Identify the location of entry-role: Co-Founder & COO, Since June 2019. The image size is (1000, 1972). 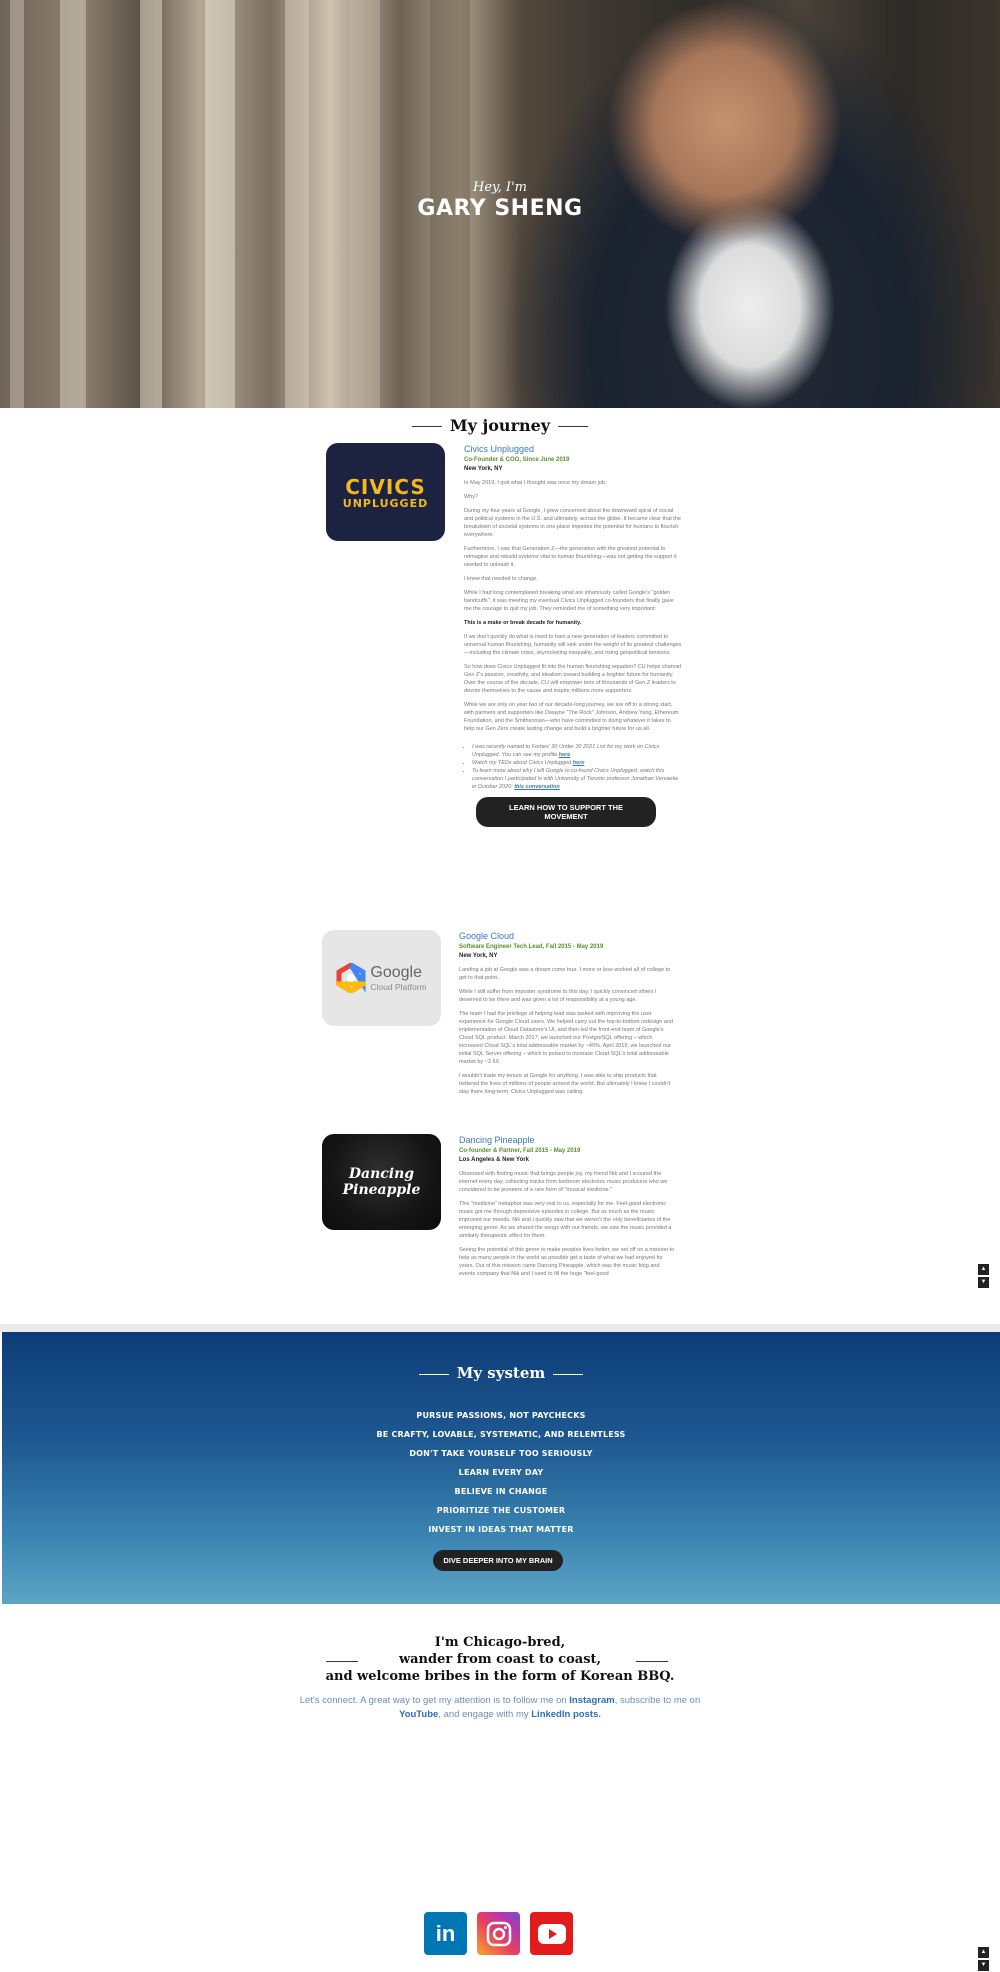
(517, 460).